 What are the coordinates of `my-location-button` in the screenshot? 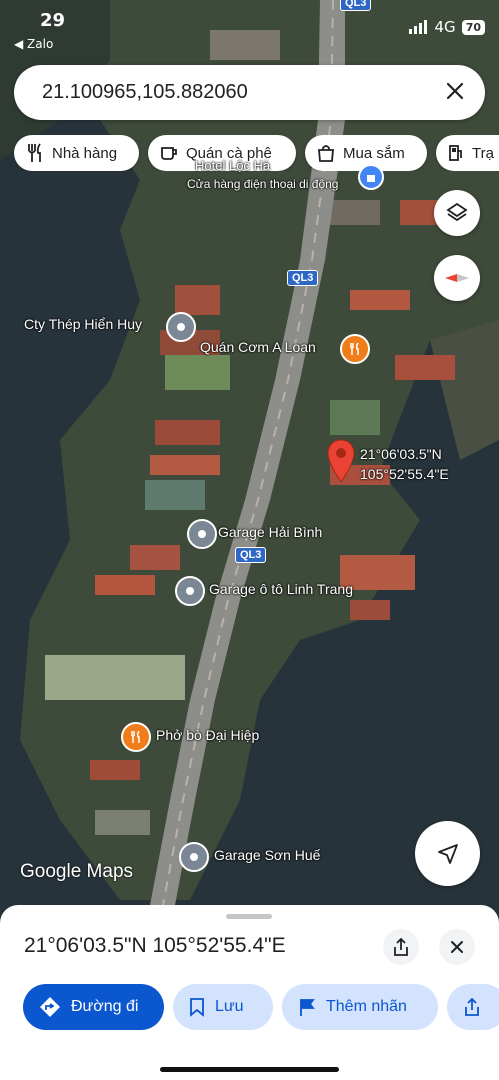 It's located at (447, 853).